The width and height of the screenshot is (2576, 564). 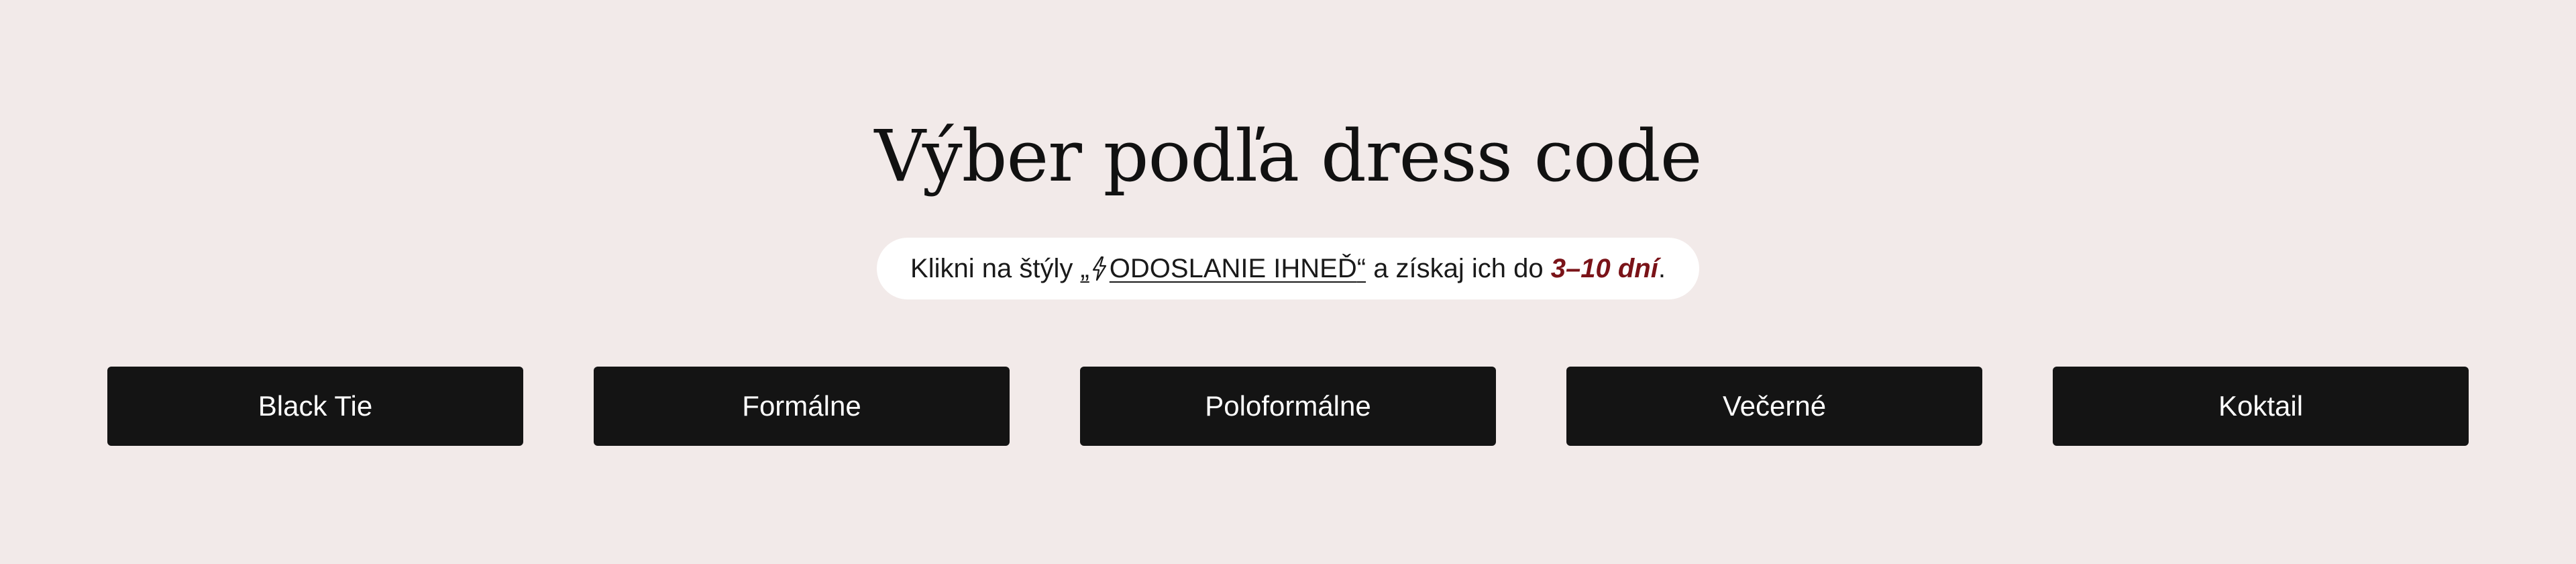 What do you see at coordinates (995, 268) in the screenshot?
I see `notice-prefix: Klikni na štýly` at bounding box center [995, 268].